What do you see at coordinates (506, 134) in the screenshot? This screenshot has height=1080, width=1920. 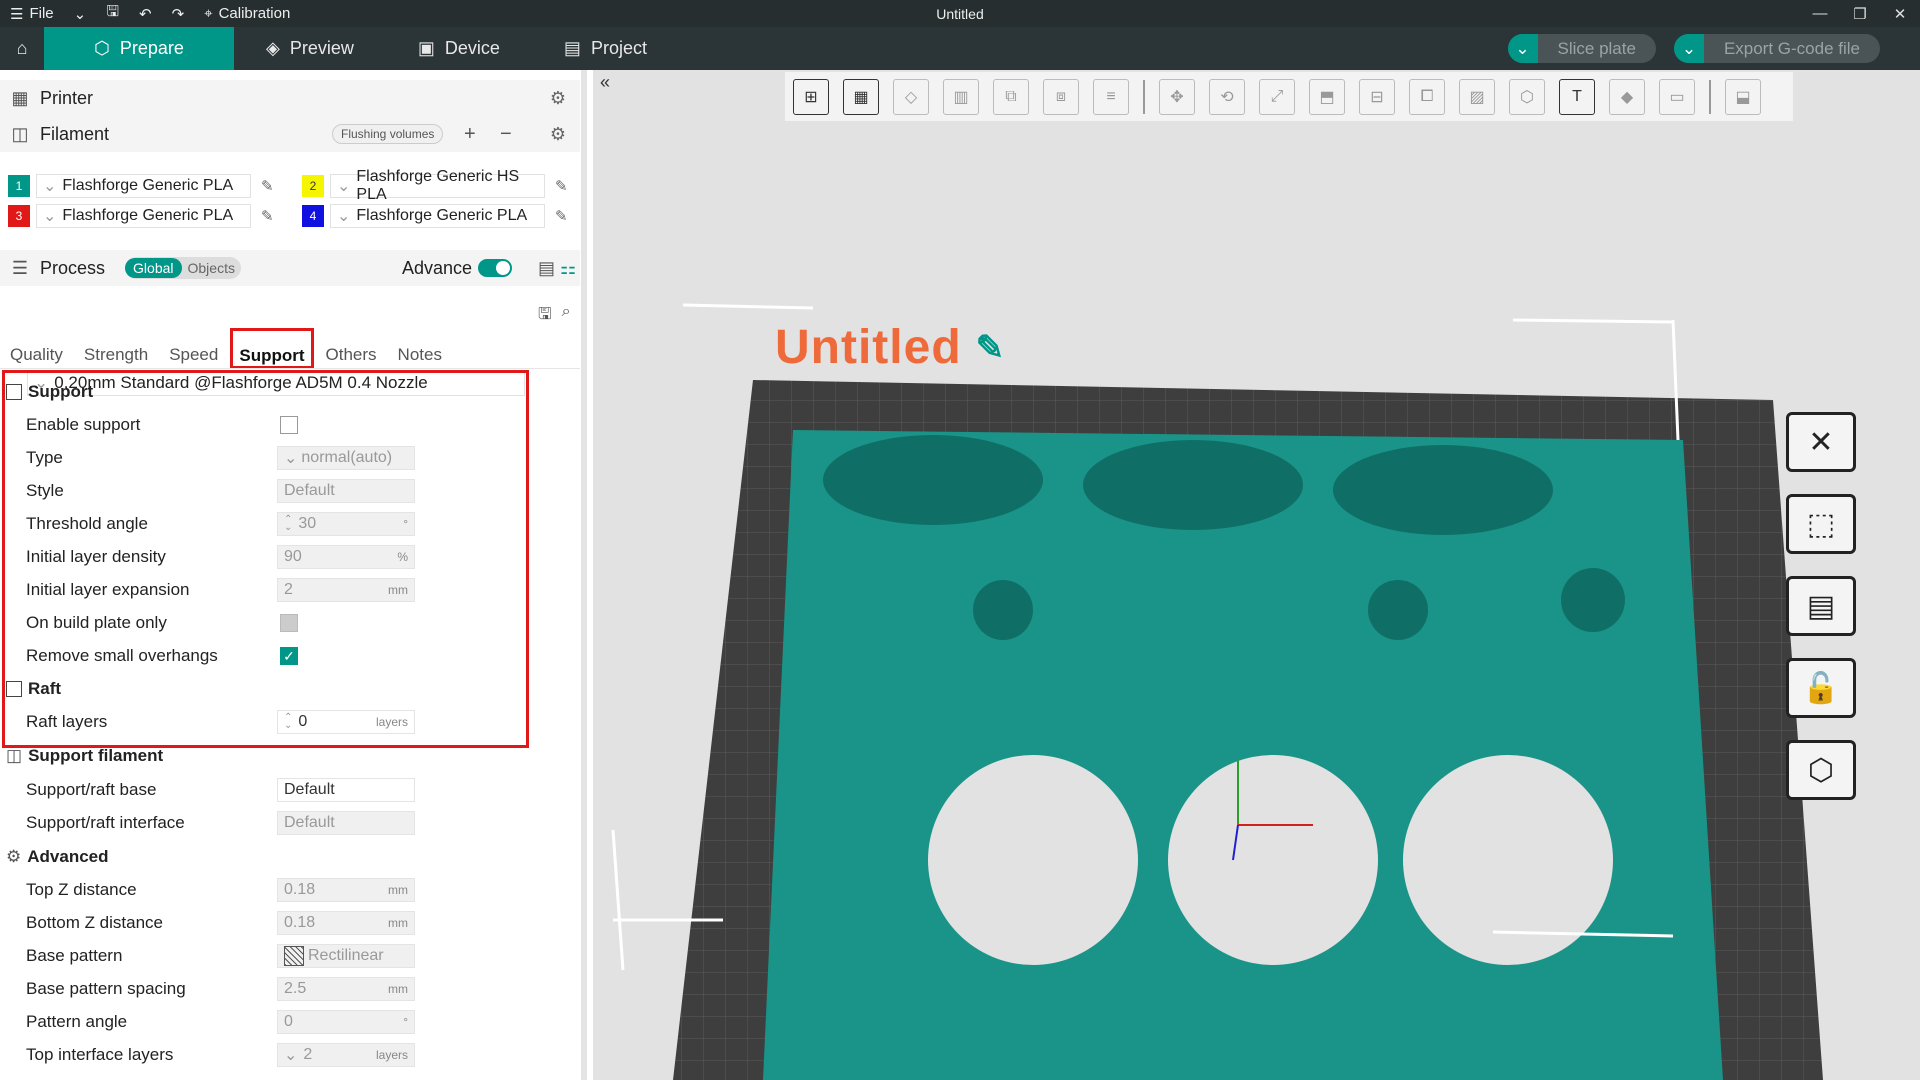 I see `remove-filament-icon: −` at bounding box center [506, 134].